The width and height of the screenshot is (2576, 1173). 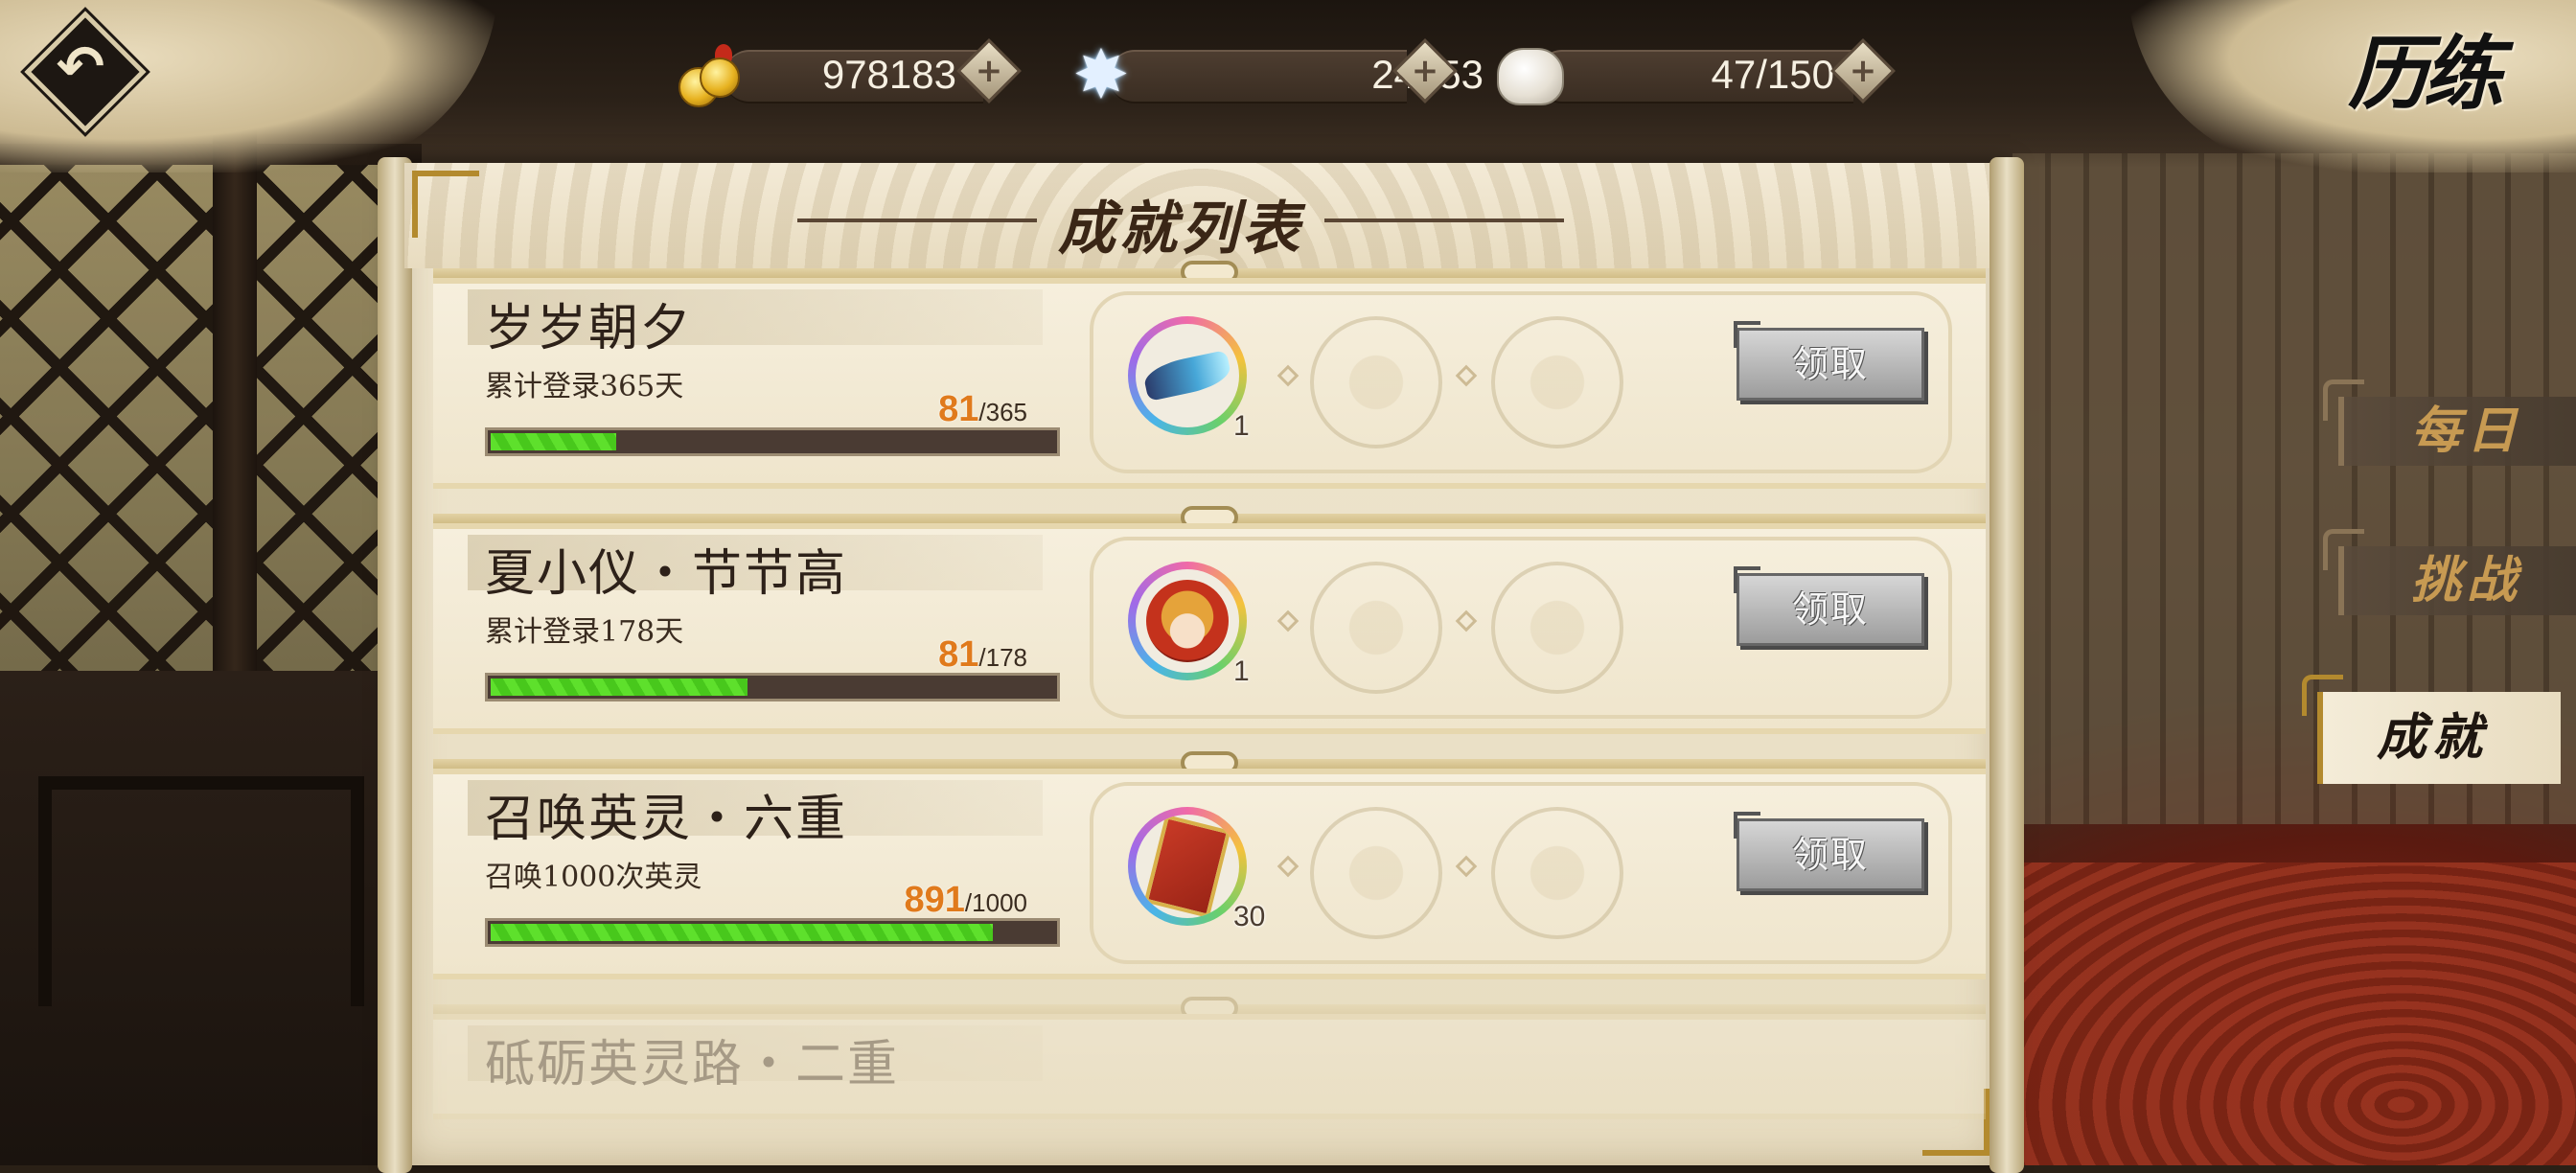 I want to click on achievement-row: 砥砺英灵路・二重, so click(x=1209, y=1058).